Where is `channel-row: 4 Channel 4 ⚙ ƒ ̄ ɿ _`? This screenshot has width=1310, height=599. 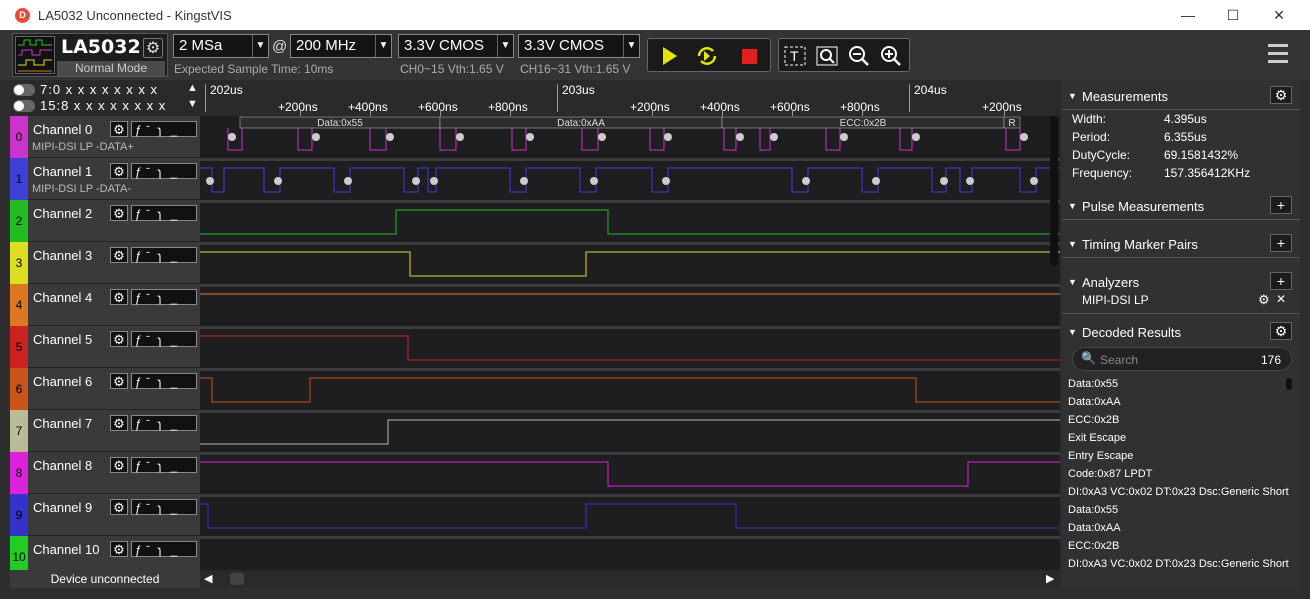 channel-row: 4 Channel 4 ⚙ ƒ ̄ ɿ _ is located at coordinates (105, 305).